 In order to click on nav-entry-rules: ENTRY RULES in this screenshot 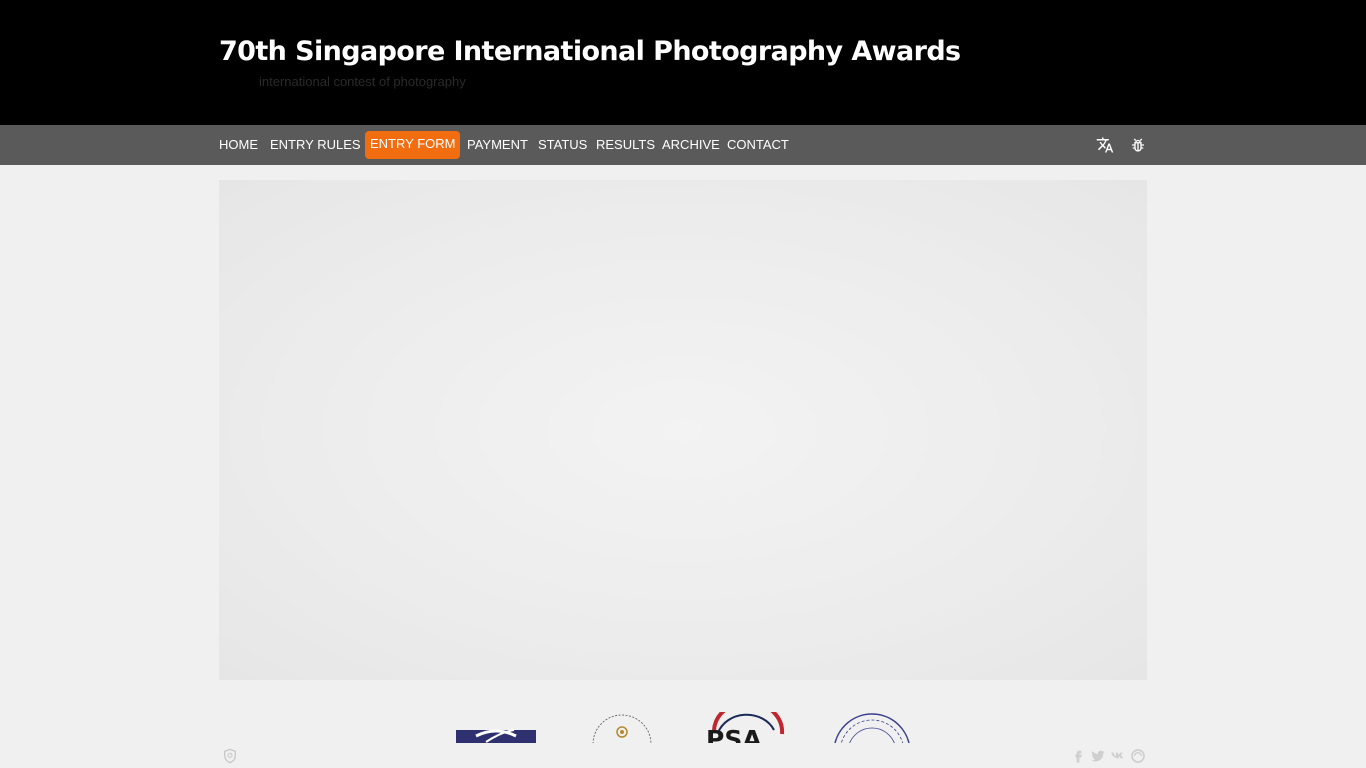, I will do `click(315, 145)`.